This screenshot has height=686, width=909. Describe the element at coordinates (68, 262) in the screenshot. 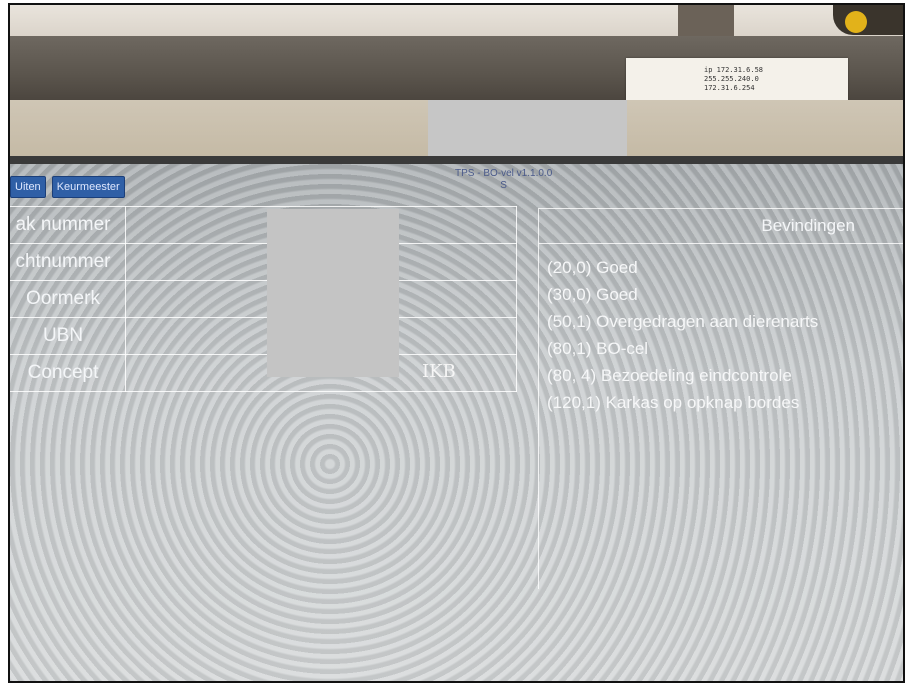

I see `row-label: chtnummer` at that location.